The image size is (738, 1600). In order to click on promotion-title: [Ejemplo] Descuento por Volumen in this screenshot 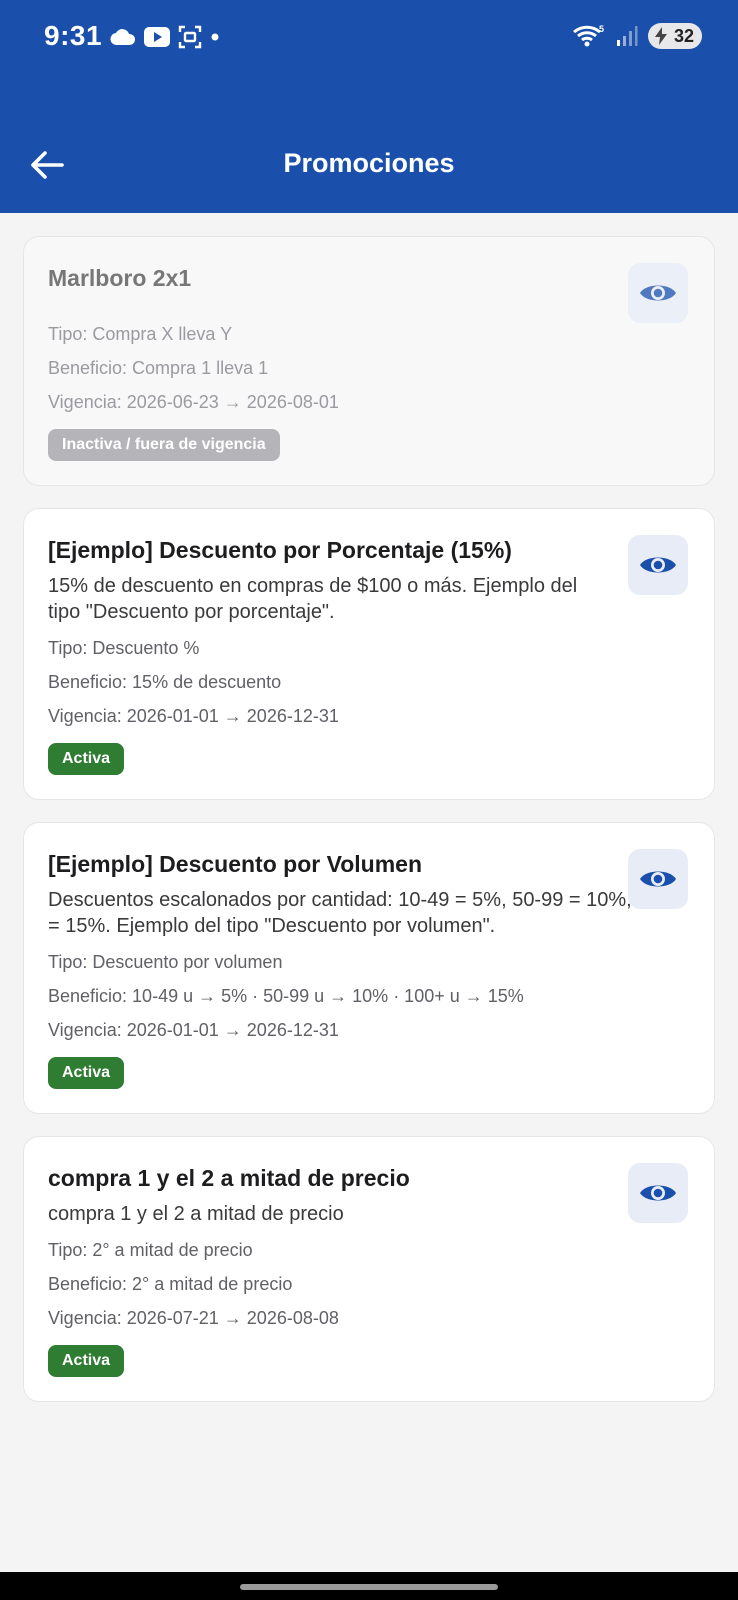, I will do `click(235, 864)`.